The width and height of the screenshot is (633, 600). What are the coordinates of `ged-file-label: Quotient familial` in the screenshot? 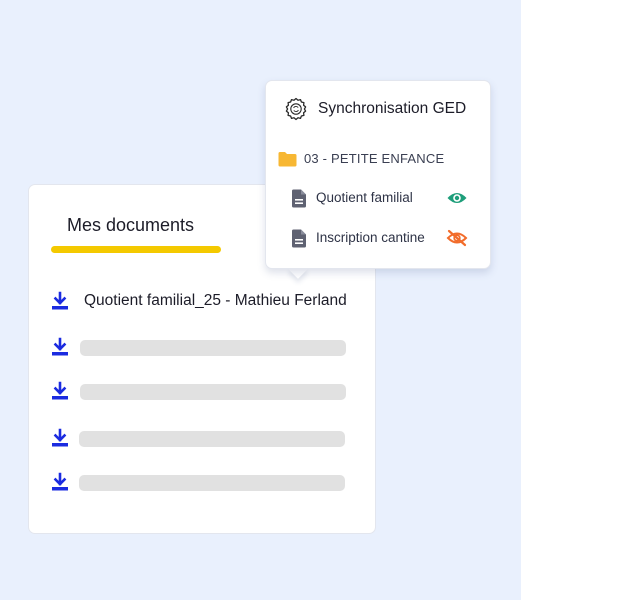 It's located at (364, 197).